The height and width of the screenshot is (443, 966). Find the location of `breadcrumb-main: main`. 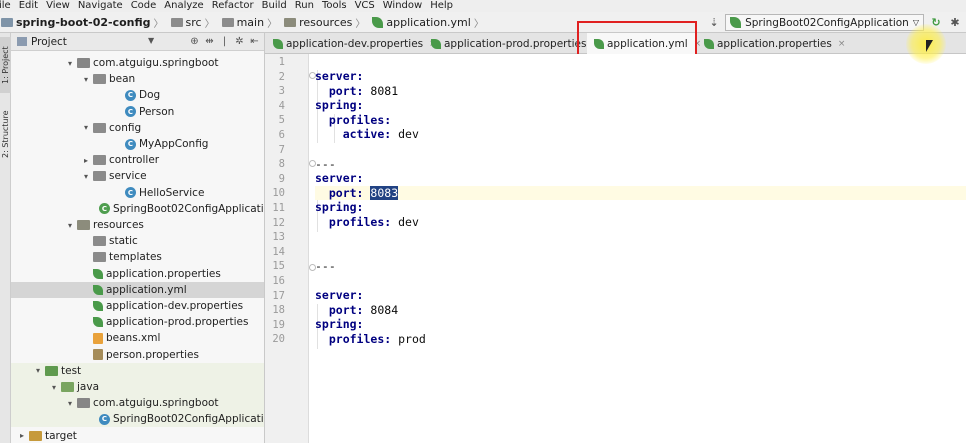

breadcrumb-main: main is located at coordinates (250, 22).